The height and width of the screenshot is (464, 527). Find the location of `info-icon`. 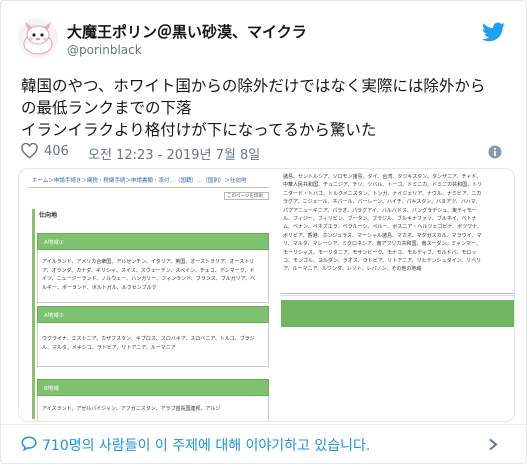

info-icon is located at coordinates (495, 152).